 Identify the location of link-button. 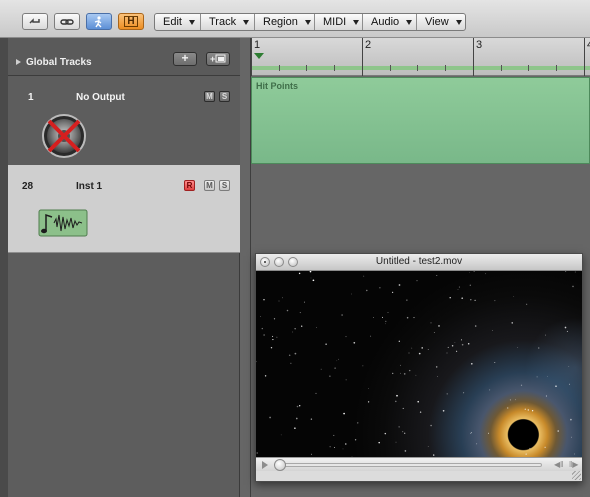
(67, 21).